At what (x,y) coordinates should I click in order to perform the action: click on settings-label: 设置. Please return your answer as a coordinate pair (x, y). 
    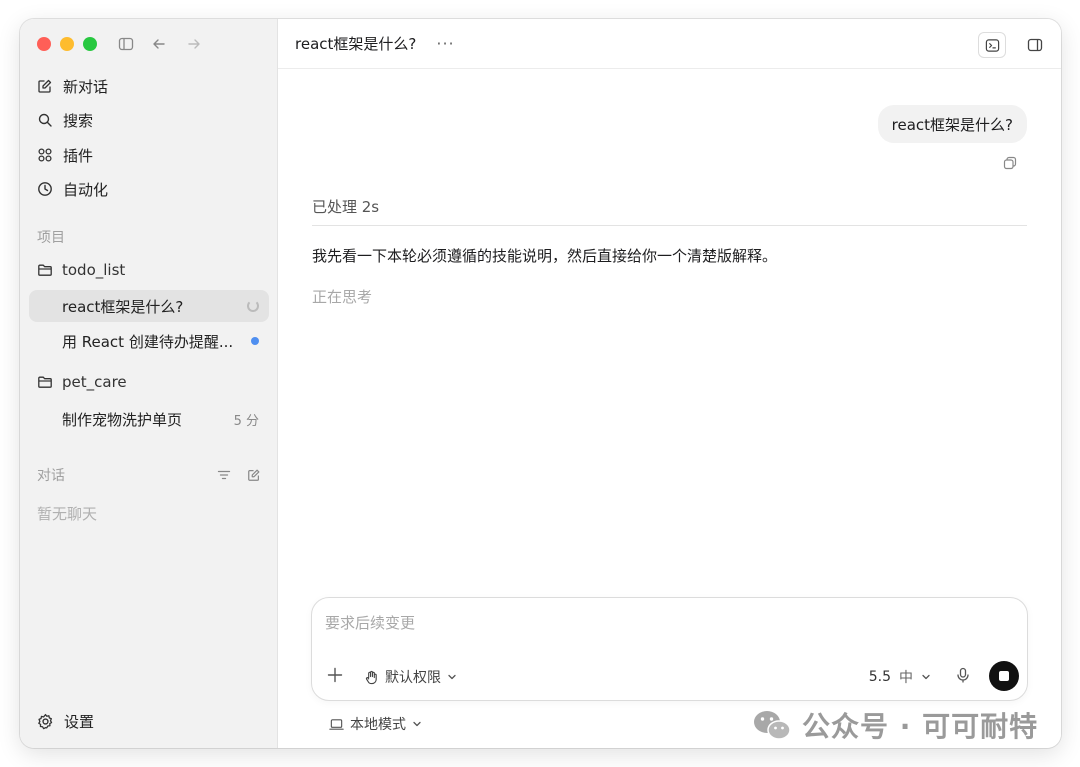
    Looking at the image, I should click on (79, 722).